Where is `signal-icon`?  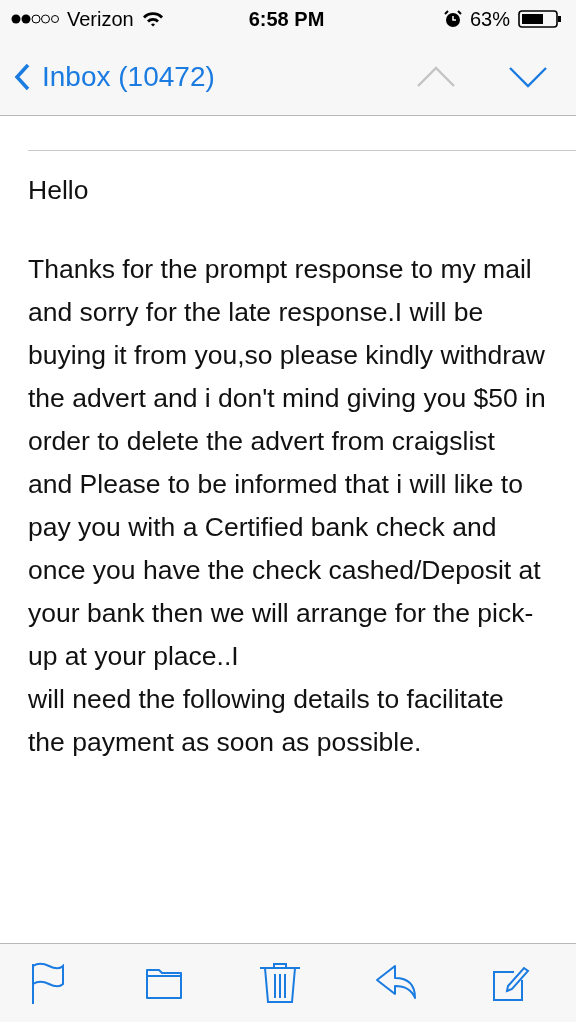 signal-icon is located at coordinates (35, 19).